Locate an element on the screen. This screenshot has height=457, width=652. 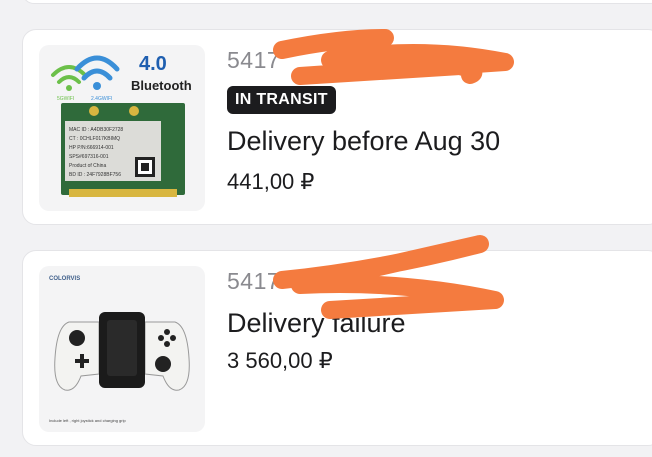
svg-text: HP P/N:666914-001 is located at coordinates (91, 148).